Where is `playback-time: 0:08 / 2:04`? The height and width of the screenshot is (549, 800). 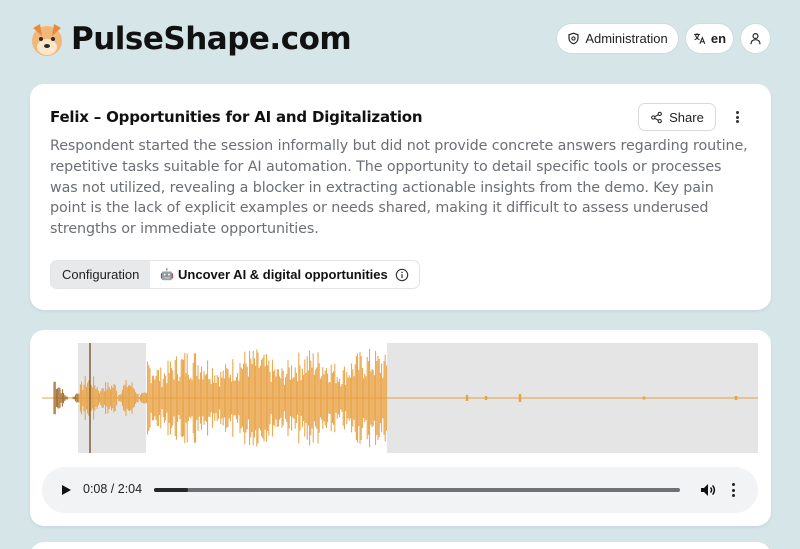
playback-time: 0:08 / 2:04 is located at coordinates (113, 489).